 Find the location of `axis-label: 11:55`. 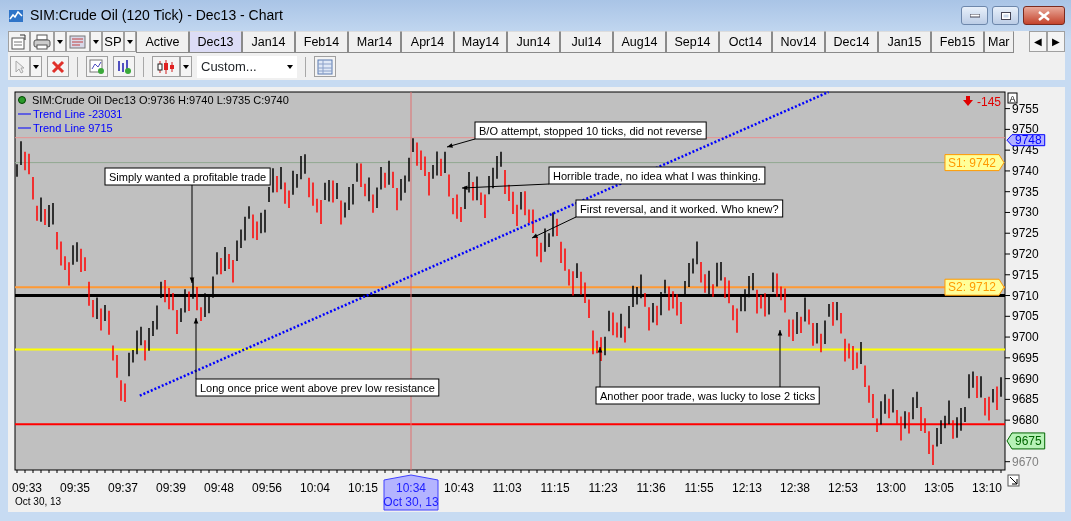

axis-label: 11:55 is located at coordinates (699, 488).